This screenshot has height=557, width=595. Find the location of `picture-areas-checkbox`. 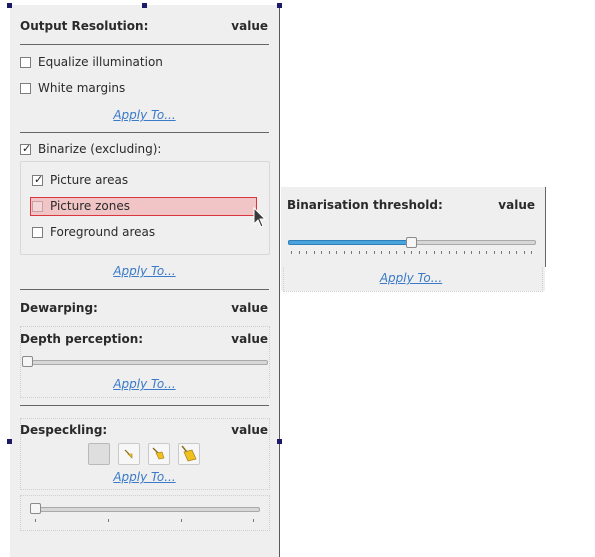

picture-areas-checkbox is located at coordinates (37, 179).